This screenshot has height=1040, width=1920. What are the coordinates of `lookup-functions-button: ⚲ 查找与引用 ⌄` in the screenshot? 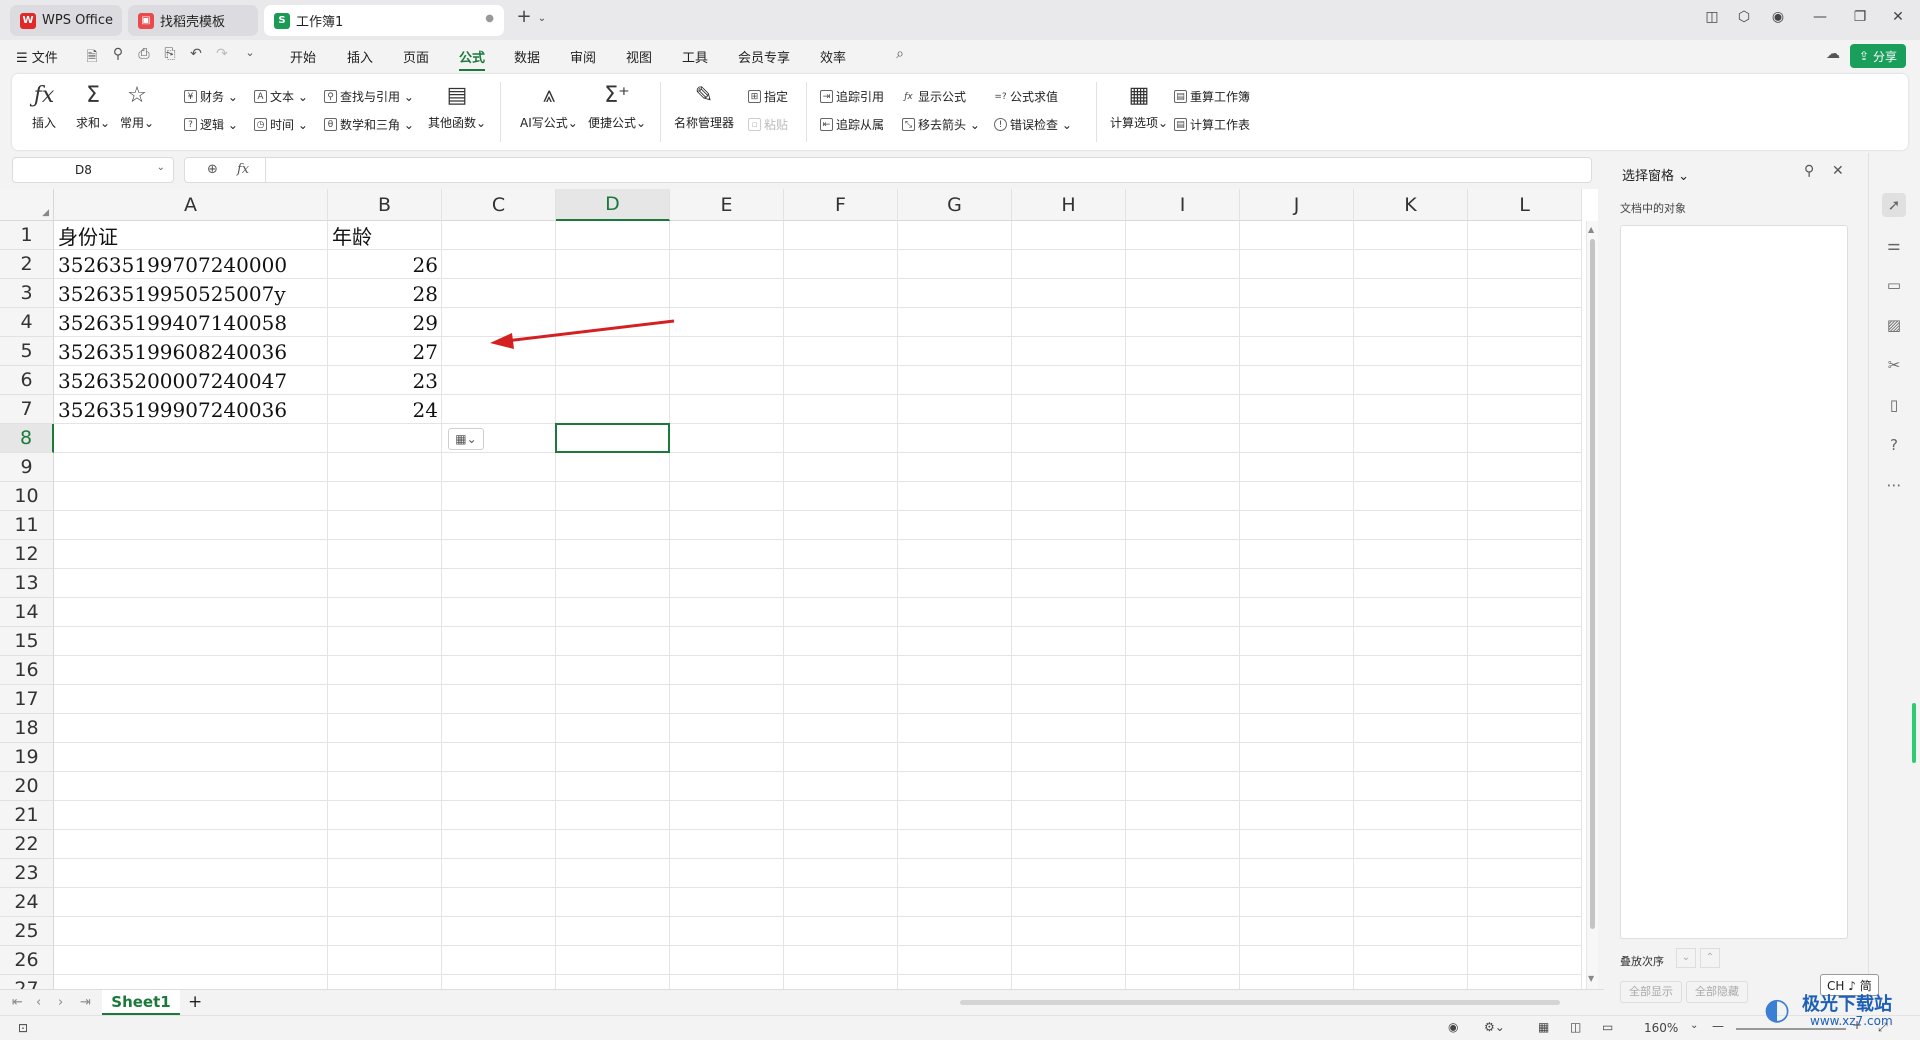 It's located at (369, 96).